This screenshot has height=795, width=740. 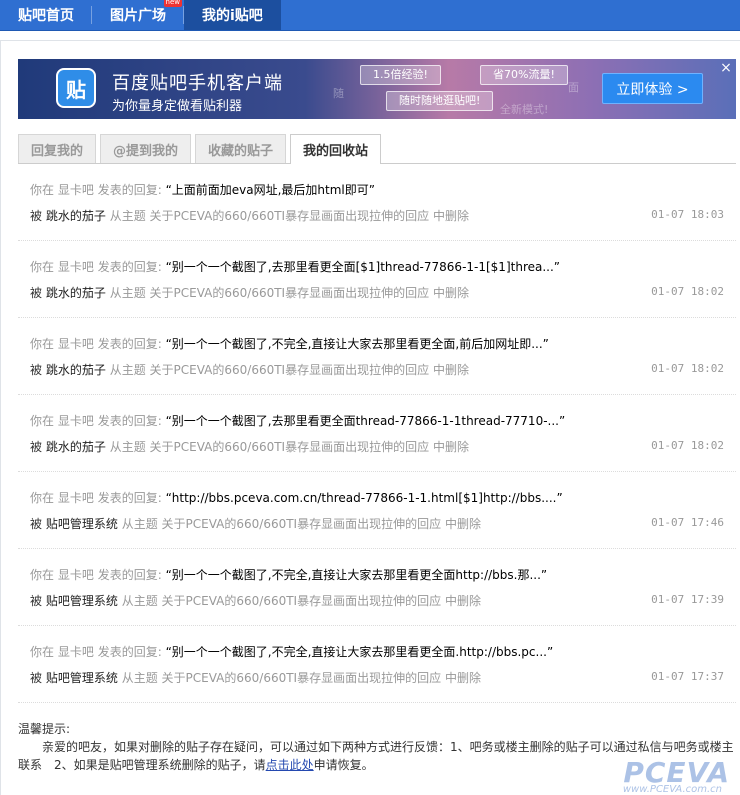 I want to click on timestamp: 01-07 17:46, so click(x=687, y=522).